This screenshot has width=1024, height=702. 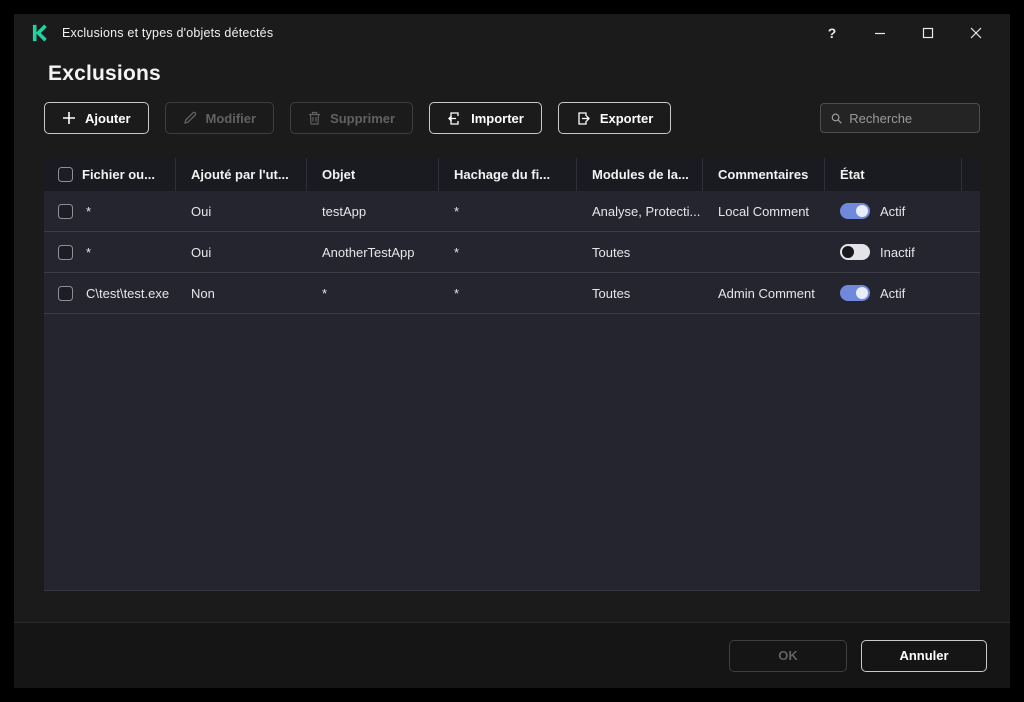 What do you see at coordinates (203, 293) in the screenshot?
I see `cell-added-by: Non` at bounding box center [203, 293].